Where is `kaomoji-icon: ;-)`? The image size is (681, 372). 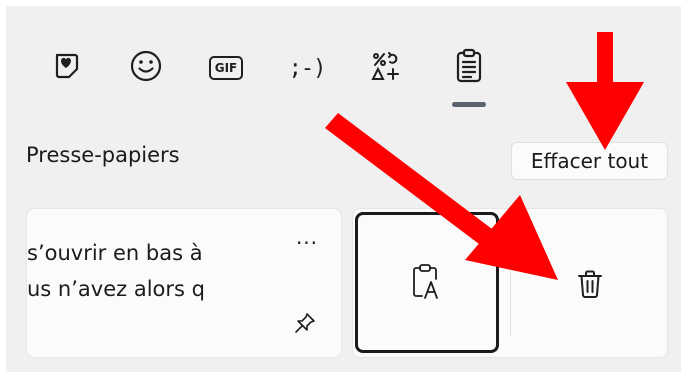
kaomoji-icon: ;-) is located at coordinates (307, 68).